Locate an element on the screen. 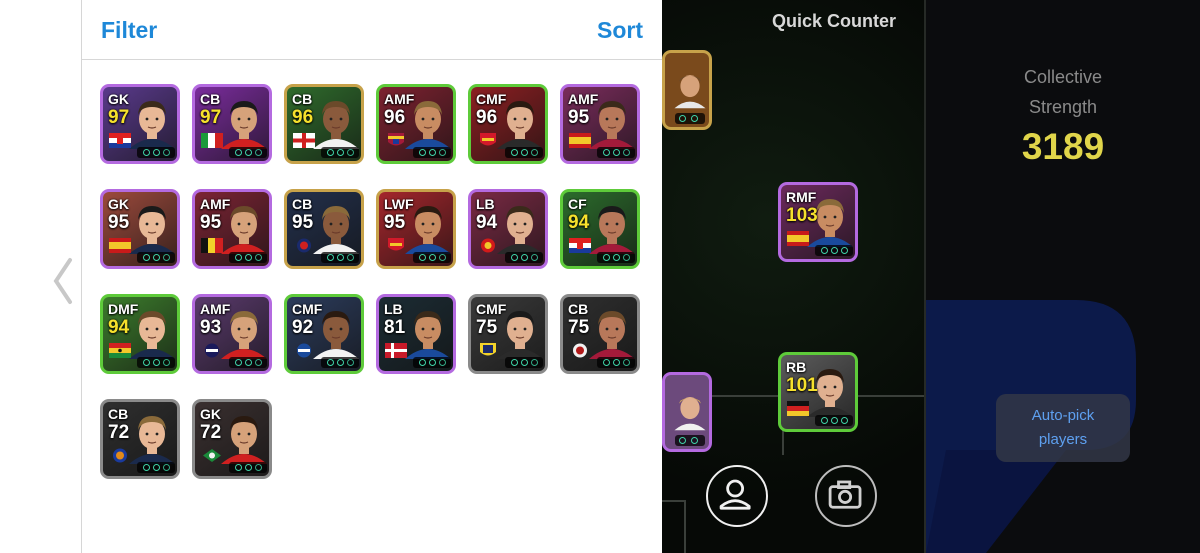 Image resolution: width=1200 pixels, height=553 pixels. player-card-inner: CMF 92 is located at coordinates (324, 334).